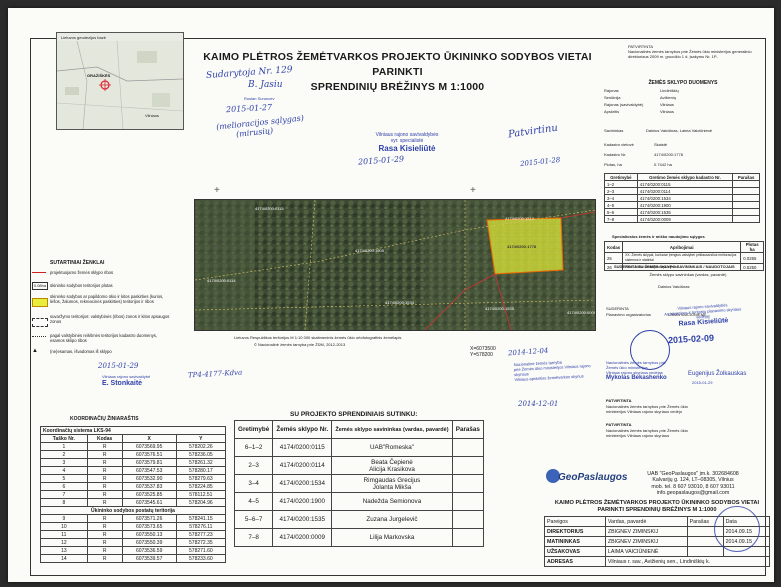 This screenshot has width=781, height=587. Describe the element at coordinates (575, 521) in the screenshot. I see `tb-header: Pareigos` at that location.